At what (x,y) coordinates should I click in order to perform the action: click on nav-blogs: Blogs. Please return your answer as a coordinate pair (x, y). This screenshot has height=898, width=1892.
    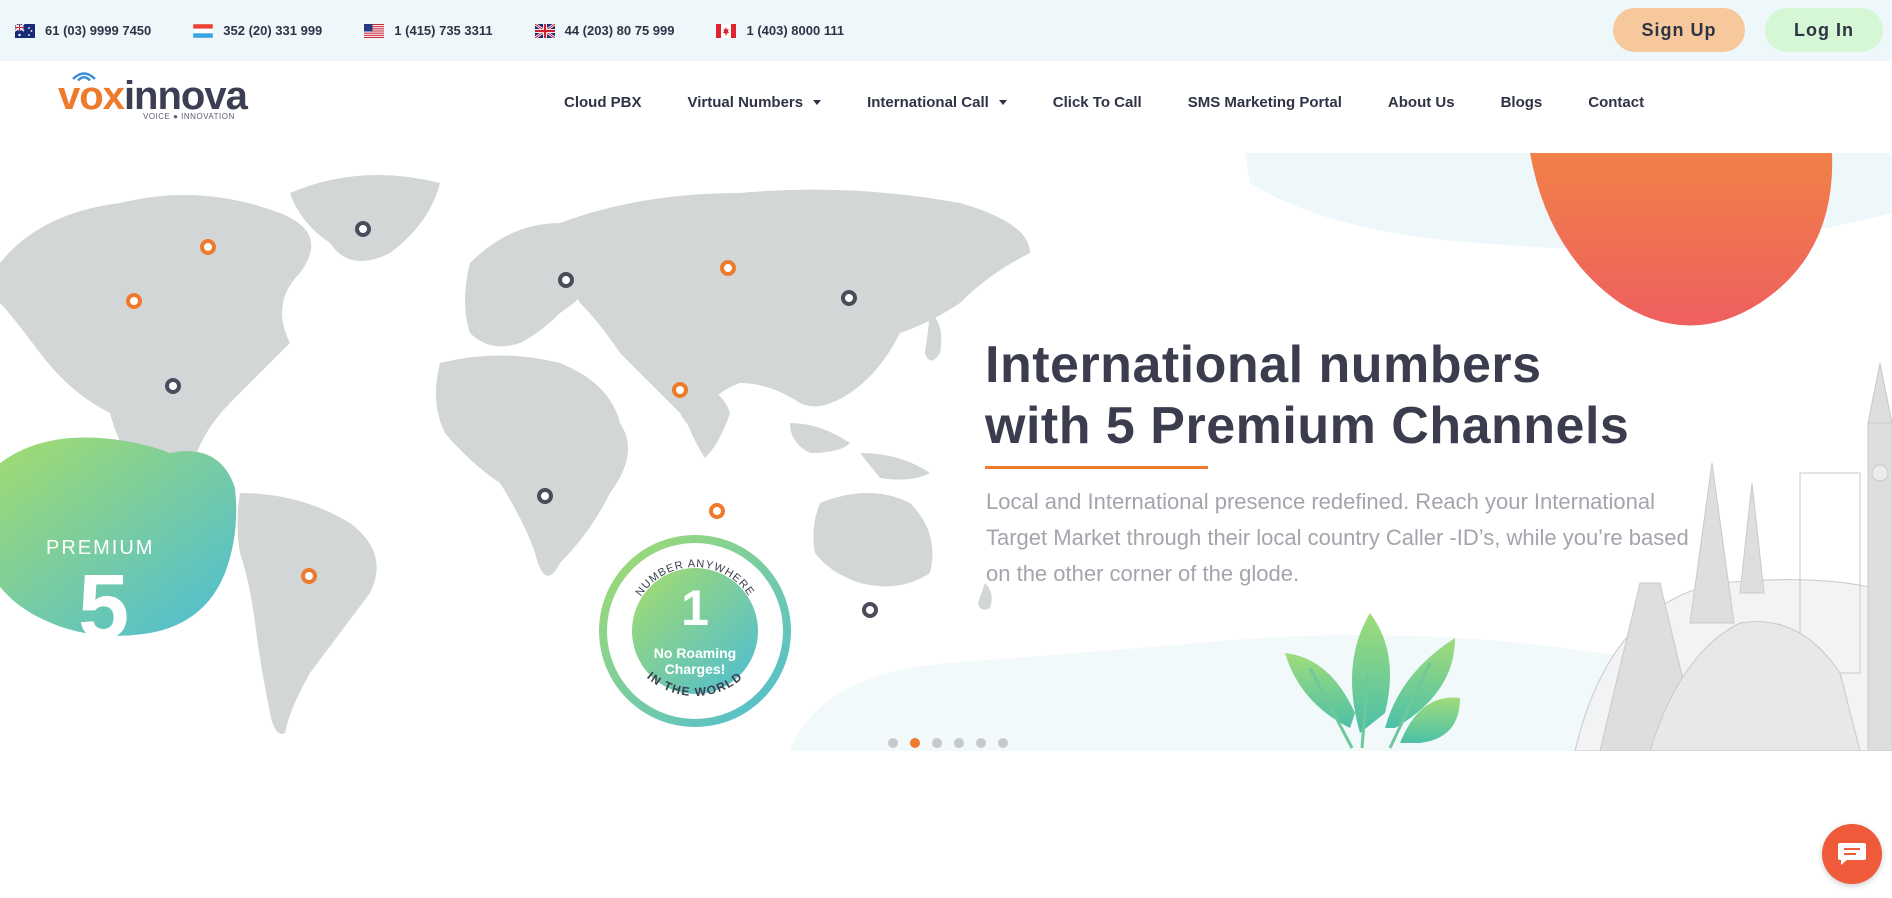
    Looking at the image, I should click on (1522, 102).